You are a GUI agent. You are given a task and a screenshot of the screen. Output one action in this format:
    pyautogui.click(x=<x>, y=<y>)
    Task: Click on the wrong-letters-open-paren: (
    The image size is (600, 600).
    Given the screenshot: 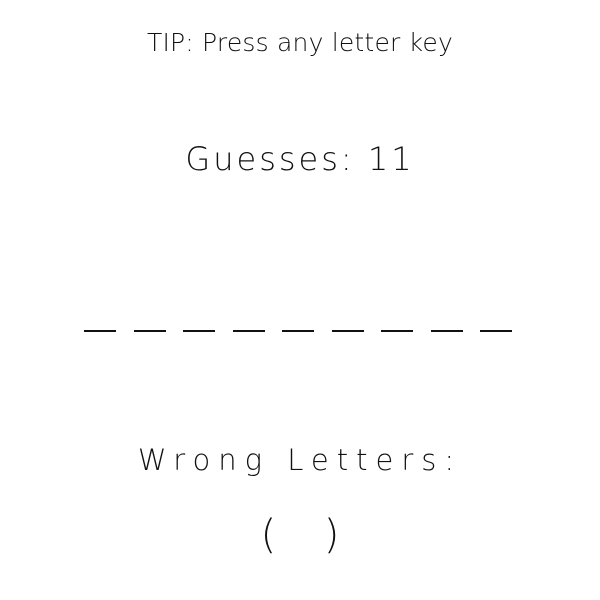 What is the action you would take?
    pyautogui.click(x=268, y=535)
    